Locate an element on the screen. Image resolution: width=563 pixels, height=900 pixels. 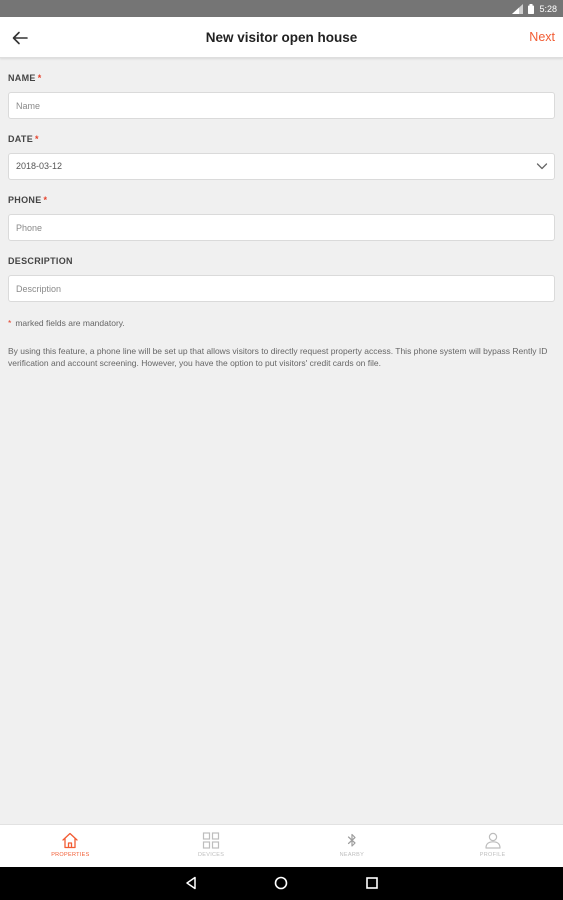
nav-label-properties: PROPERTIES is located at coordinates (70, 855).